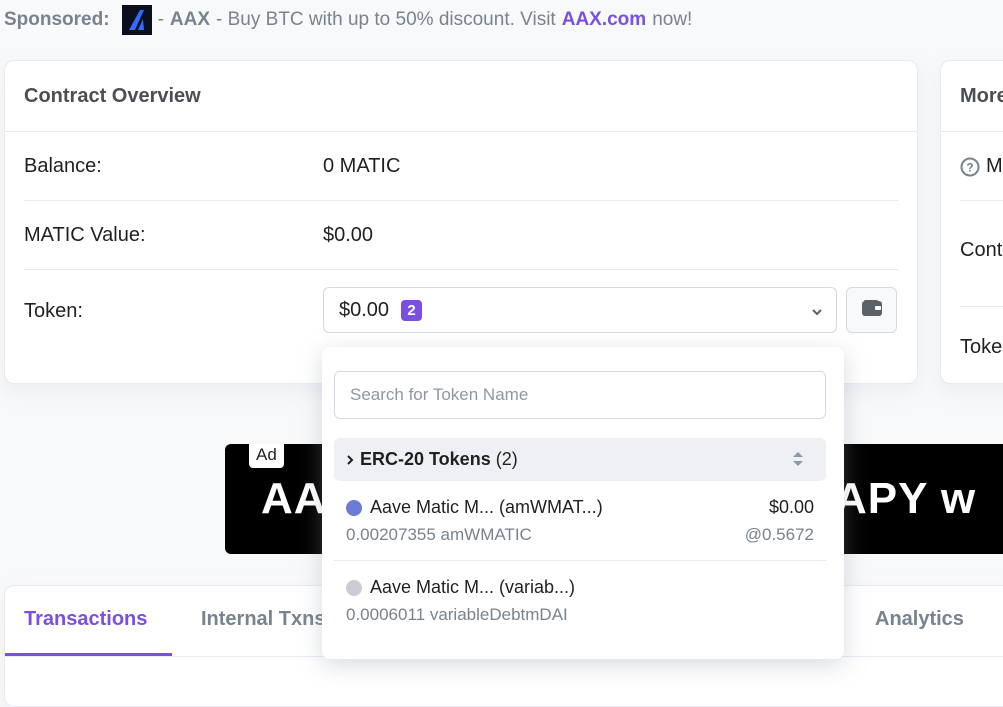 The height and width of the screenshot is (707, 1003). Describe the element at coordinates (88, 654) in the screenshot. I see `active-tab-indicator` at that location.